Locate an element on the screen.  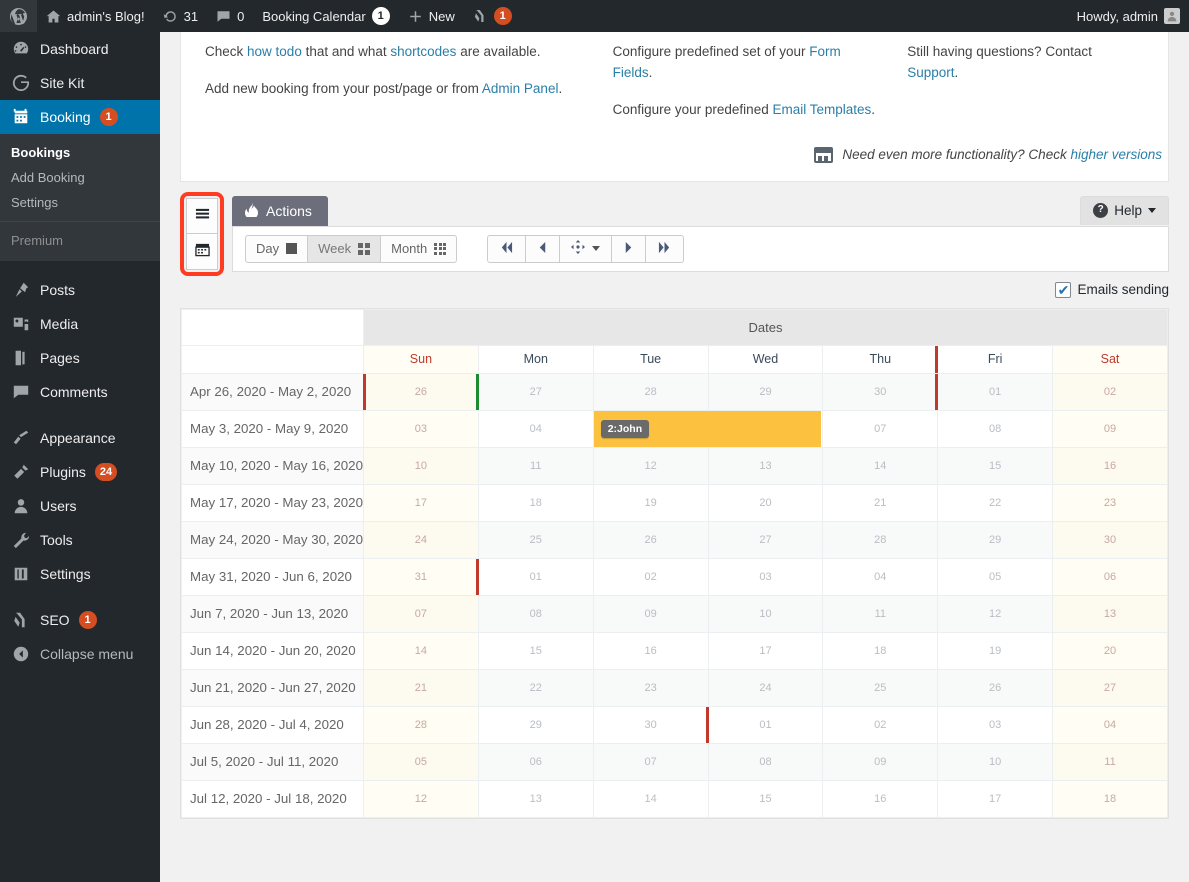
comments-menu: 0 is located at coordinates (230, 16).